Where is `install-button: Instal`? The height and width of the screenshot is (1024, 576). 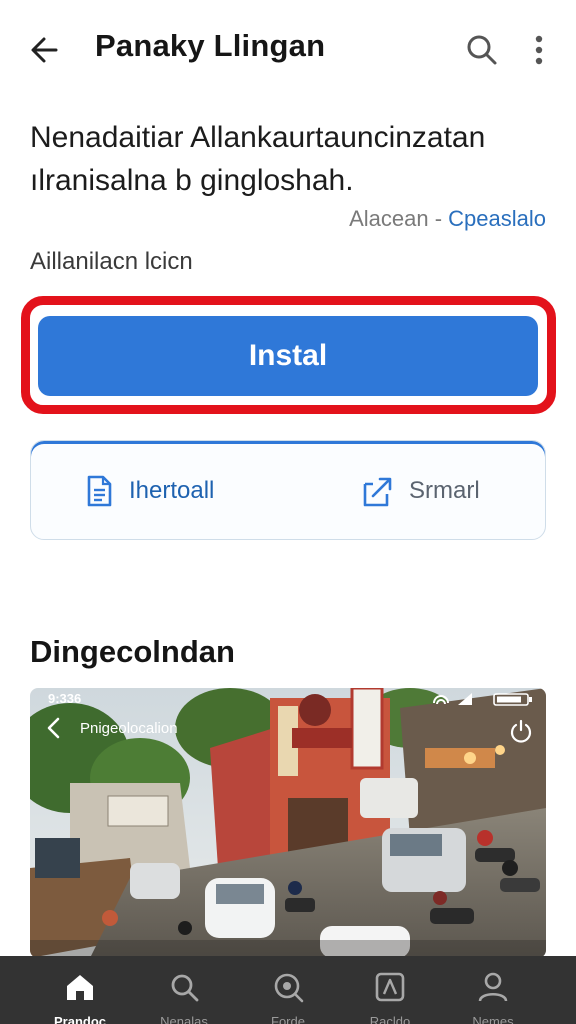 install-button: Instal is located at coordinates (288, 356).